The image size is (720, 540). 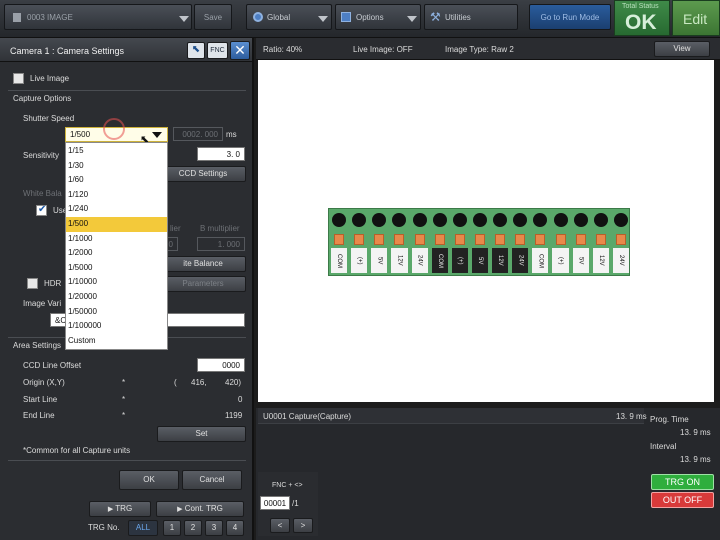 I want to click on shutter-unit: ms, so click(x=231, y=134).